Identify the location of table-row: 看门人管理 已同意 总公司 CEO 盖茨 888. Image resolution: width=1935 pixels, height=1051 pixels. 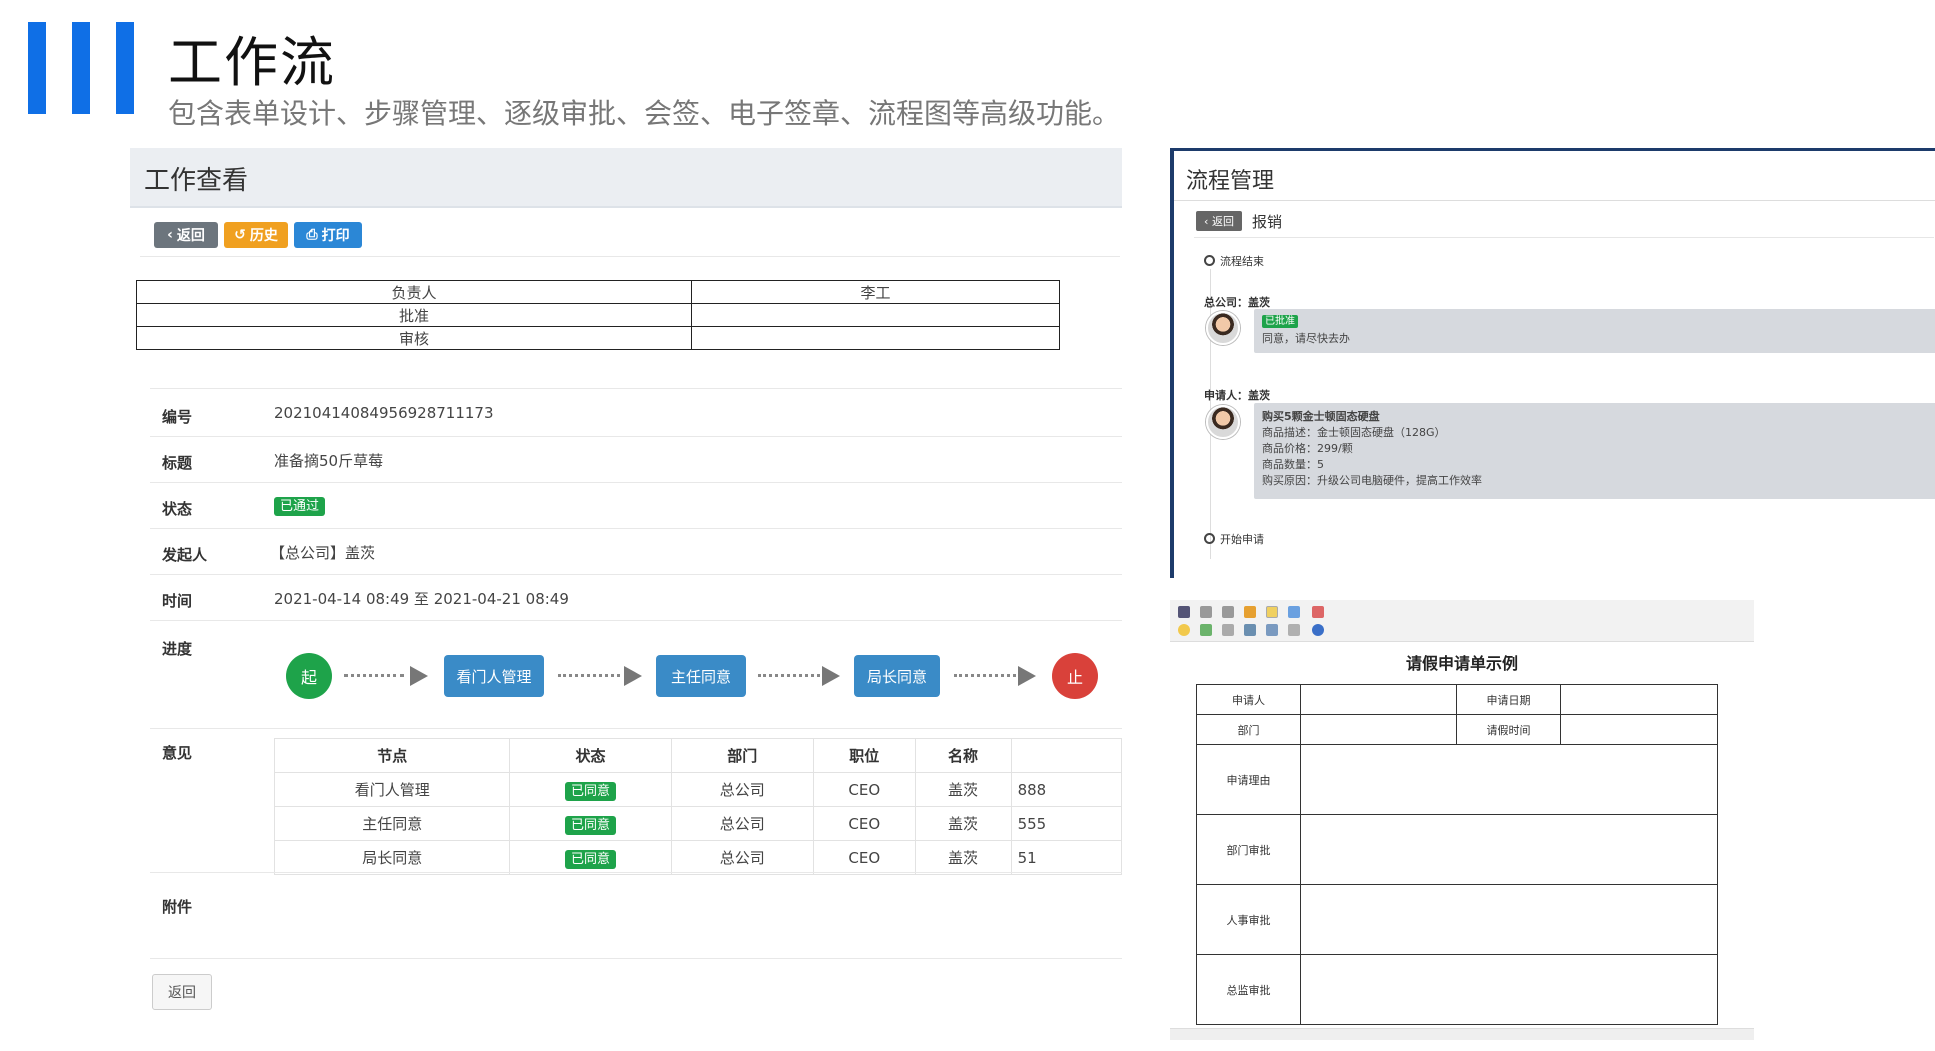
(698, 789).